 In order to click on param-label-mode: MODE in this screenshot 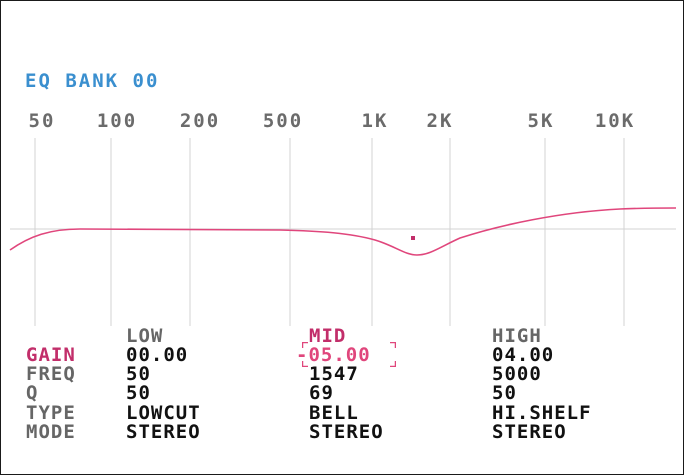, I will do `click(51, 432)`.